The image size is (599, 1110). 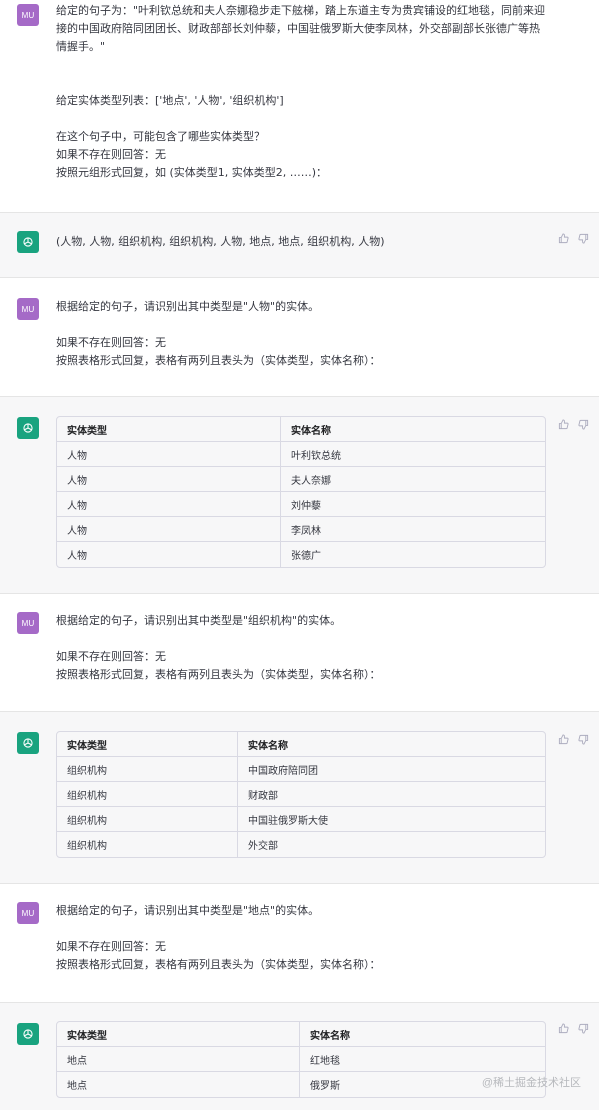 I want to click on table-row: 人物 叶利钦总统, so click(x=301, y=454).